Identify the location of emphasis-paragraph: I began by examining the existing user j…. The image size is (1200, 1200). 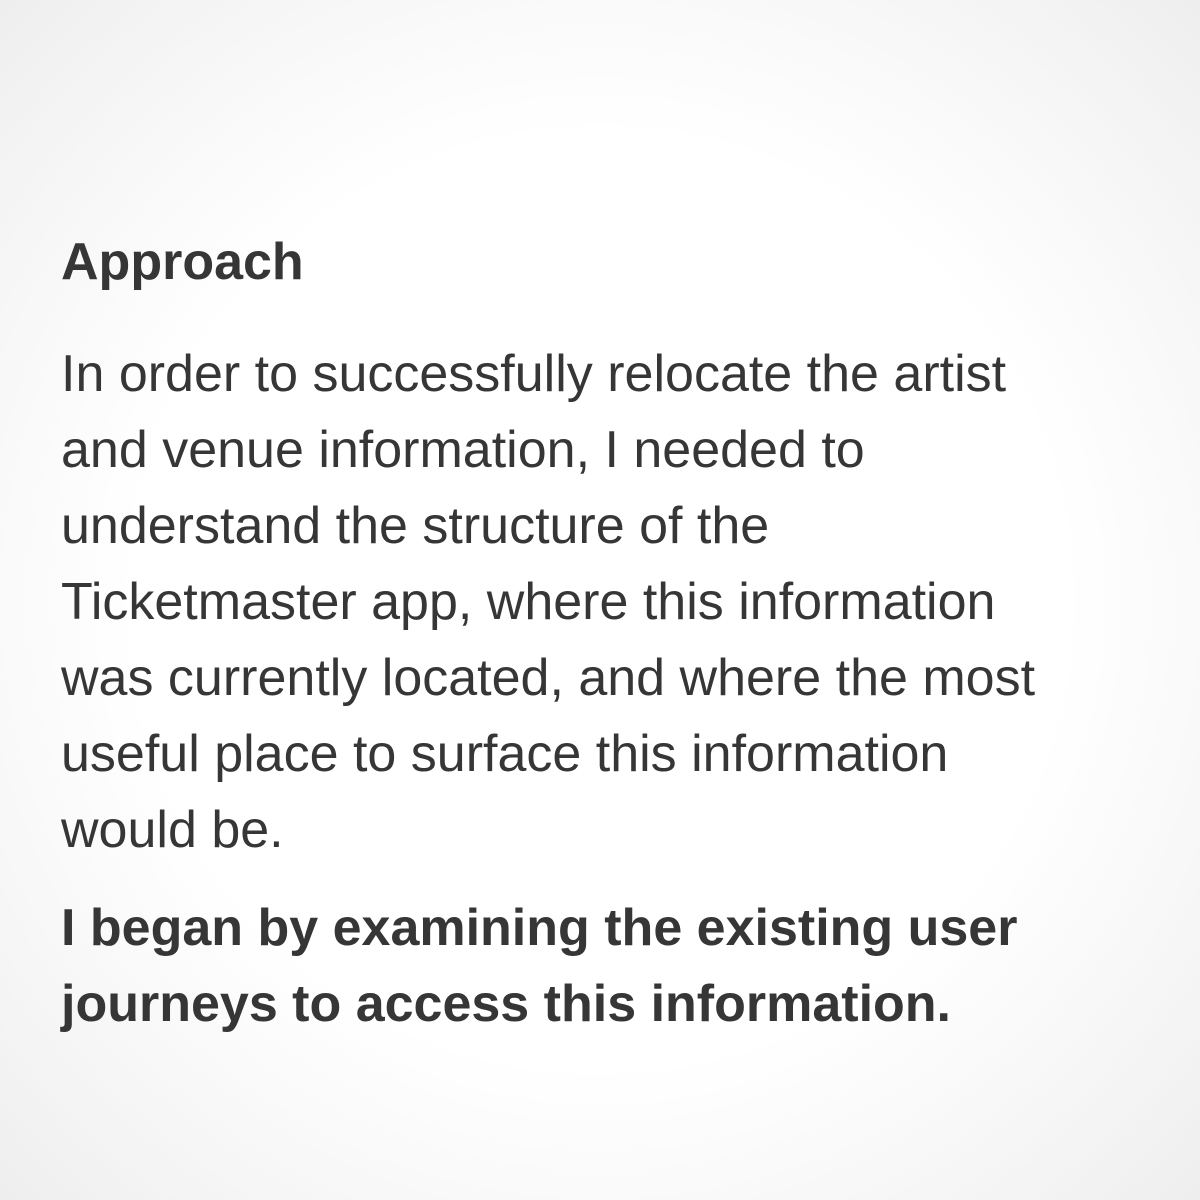
(539, 966).